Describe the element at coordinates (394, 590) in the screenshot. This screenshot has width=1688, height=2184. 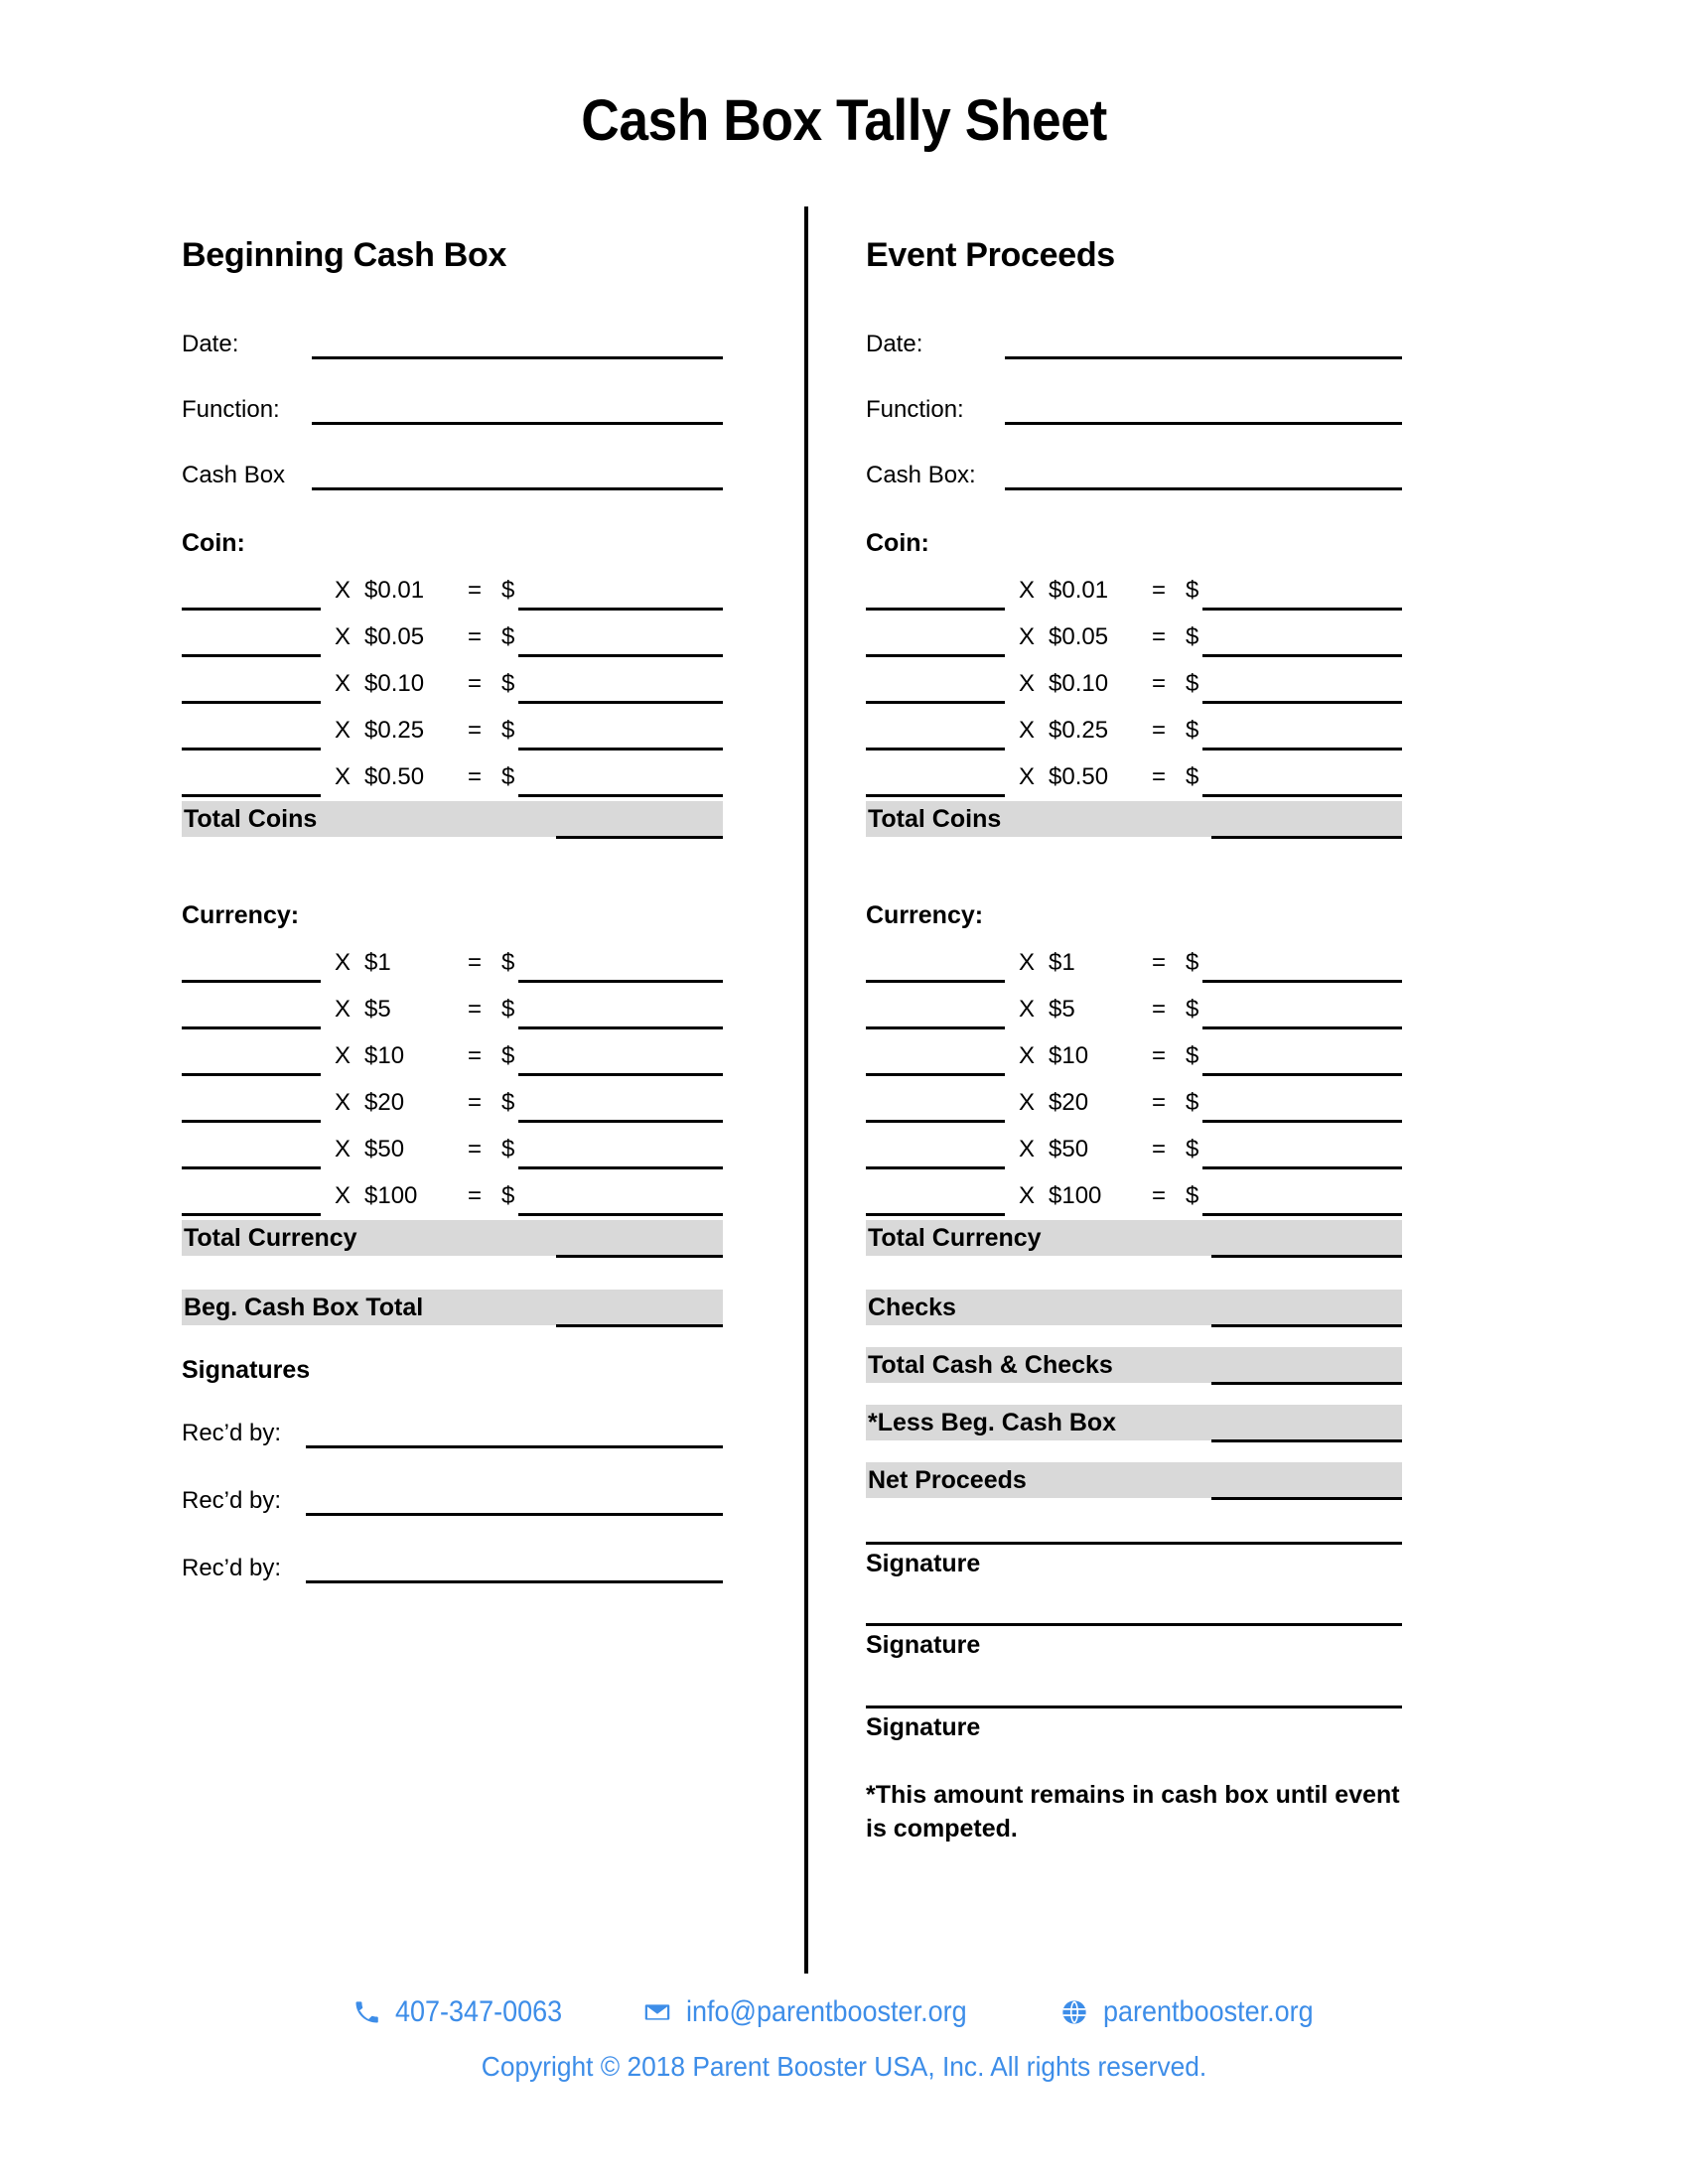
I see `left-coin-denom-001: $0.01` at that location.